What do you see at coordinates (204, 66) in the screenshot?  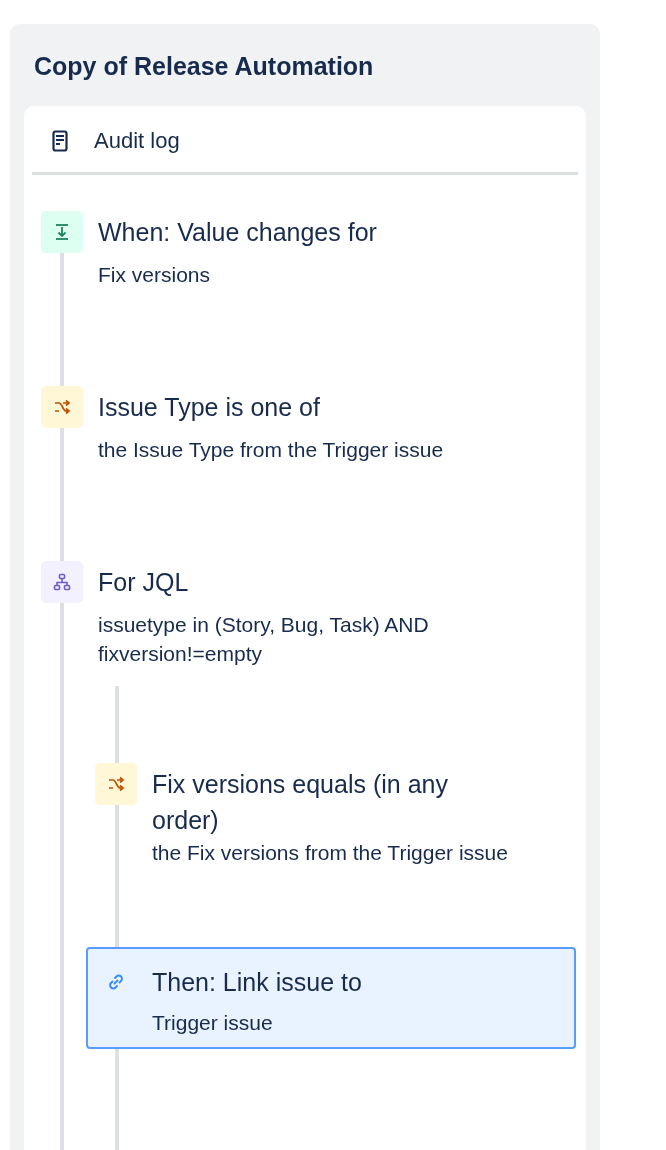 I see `rule-title: Copy of Release Automation` at bounding box center [204, 66].